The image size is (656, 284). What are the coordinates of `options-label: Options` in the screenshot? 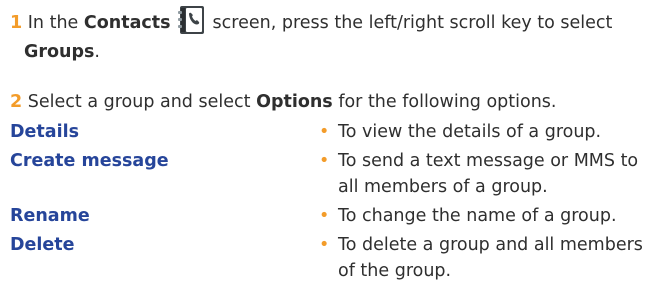 It's located at (294, 102).